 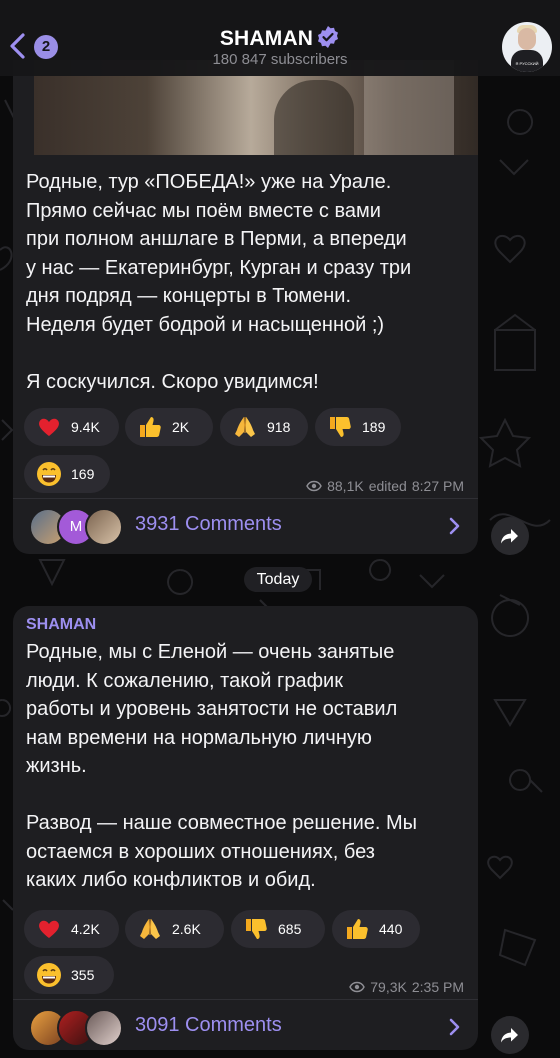 I want to click on reaction-count: 440, so click(x=391, y=929).